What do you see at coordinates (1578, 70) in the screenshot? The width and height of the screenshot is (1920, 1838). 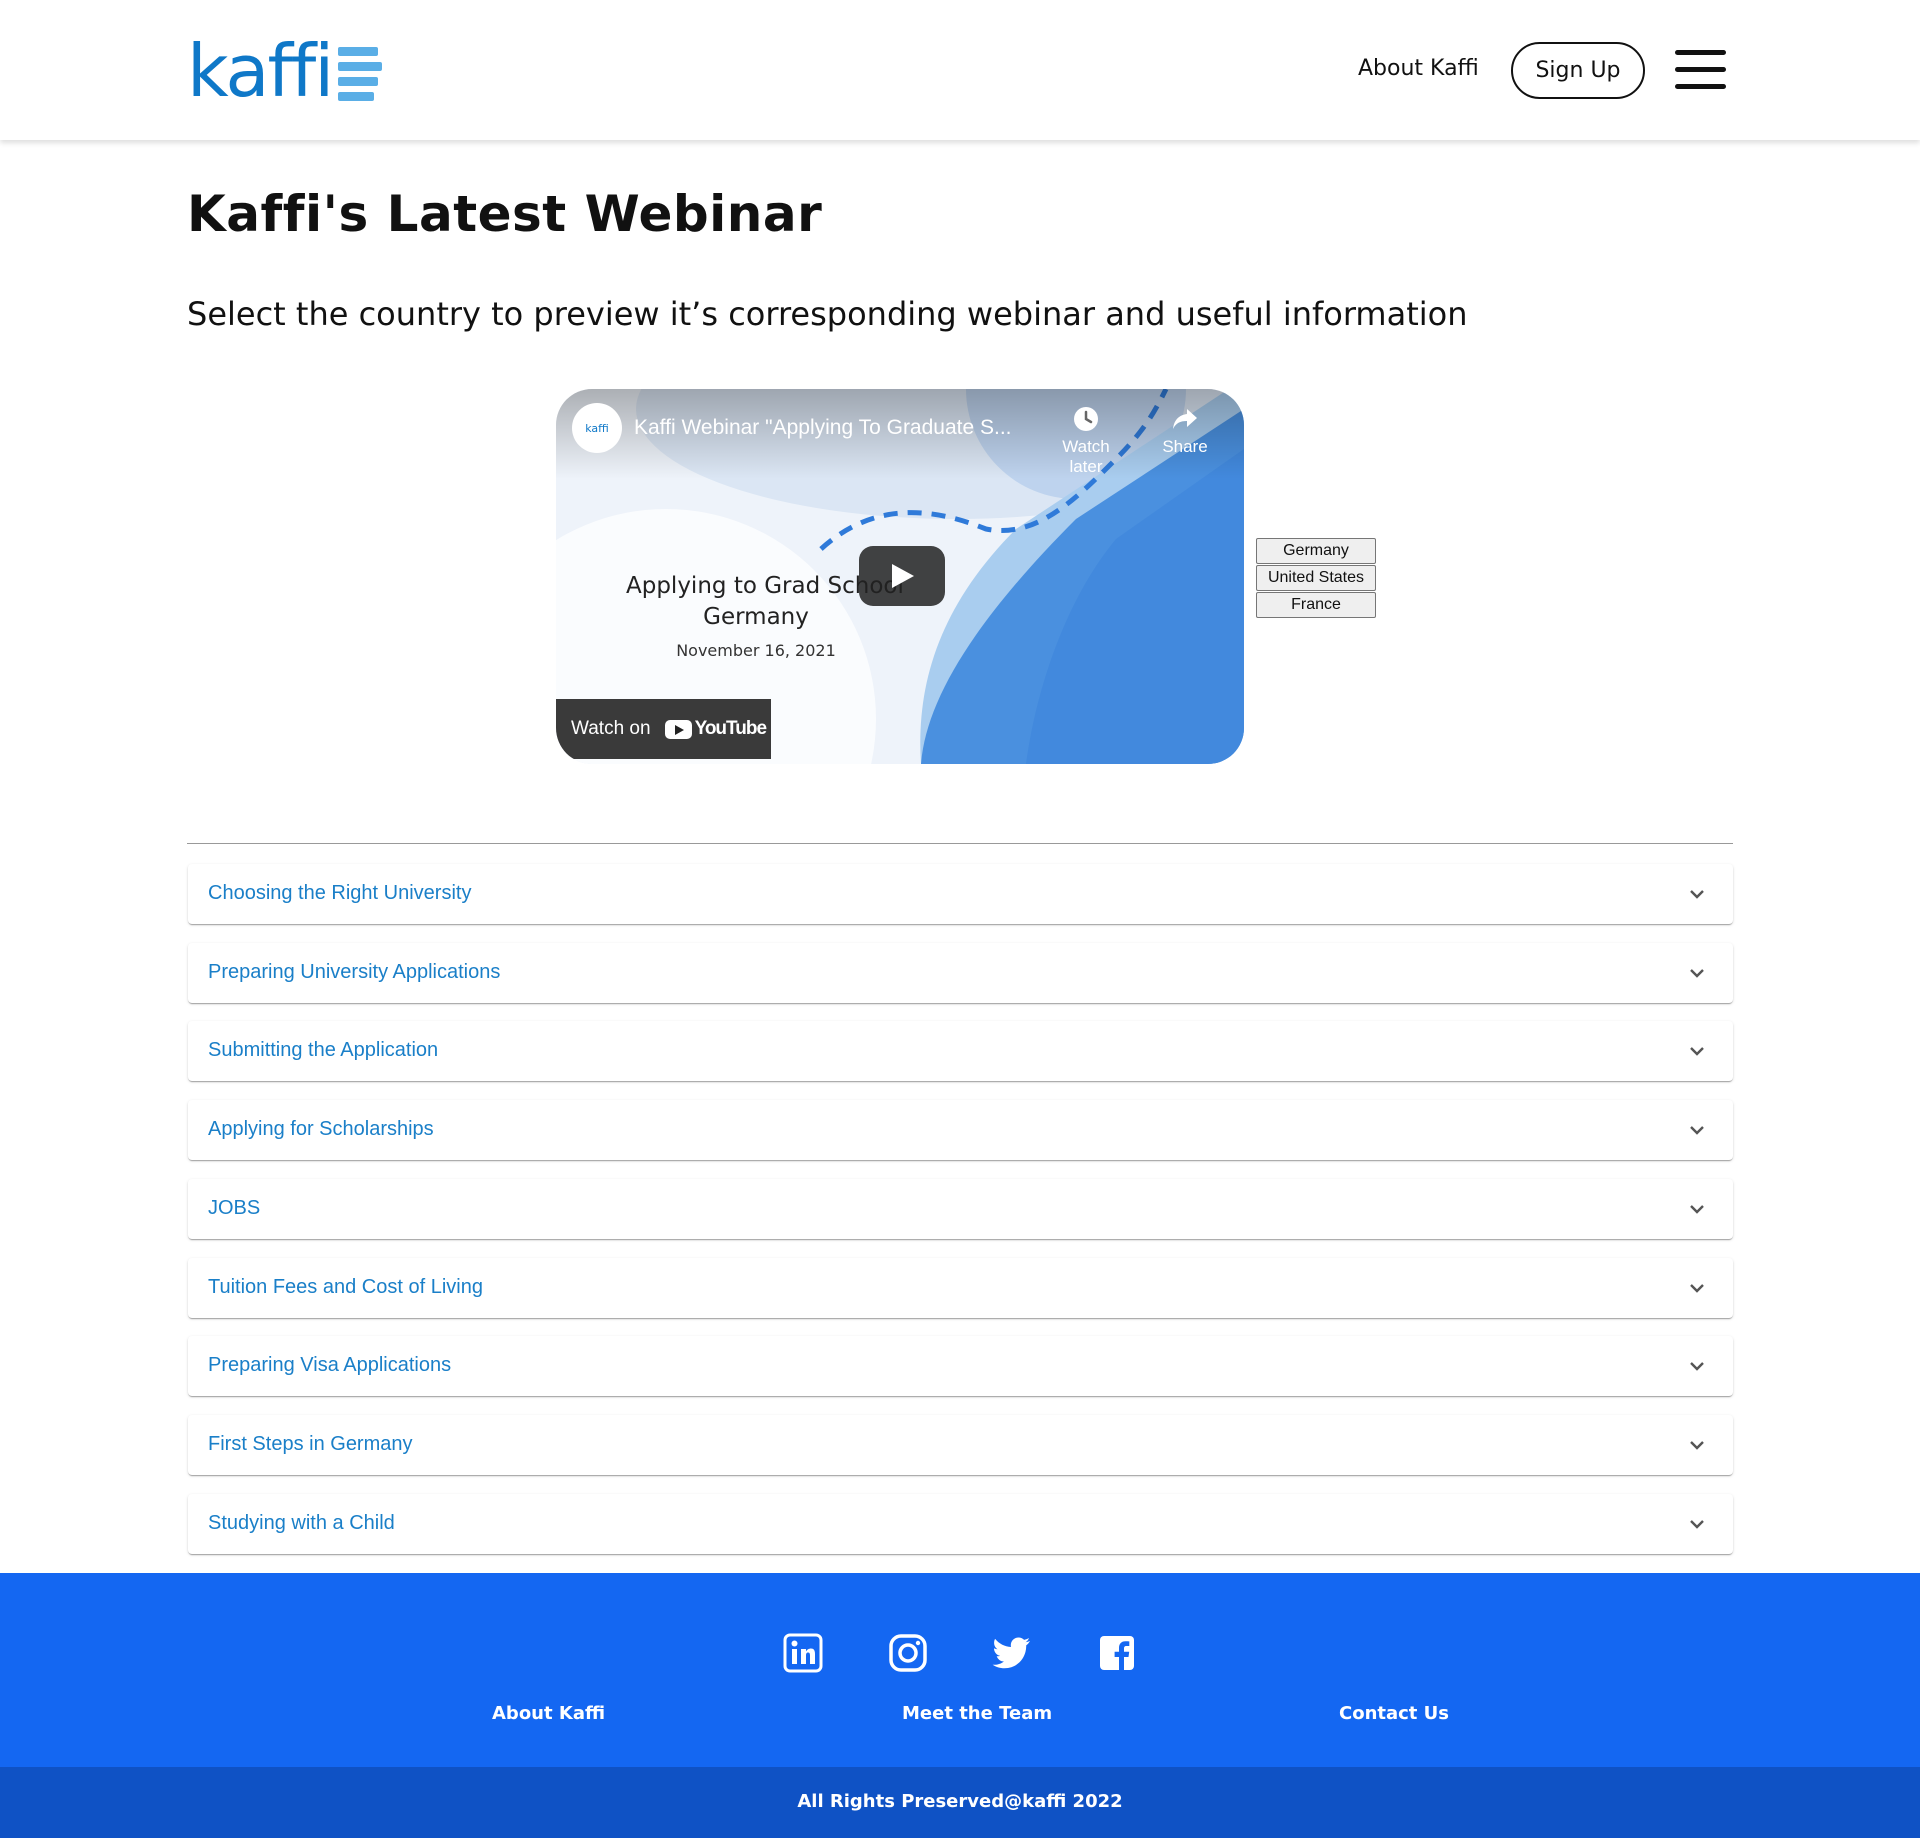 I see `signup-button: Sign Up` at bounding box center [1578, 70].